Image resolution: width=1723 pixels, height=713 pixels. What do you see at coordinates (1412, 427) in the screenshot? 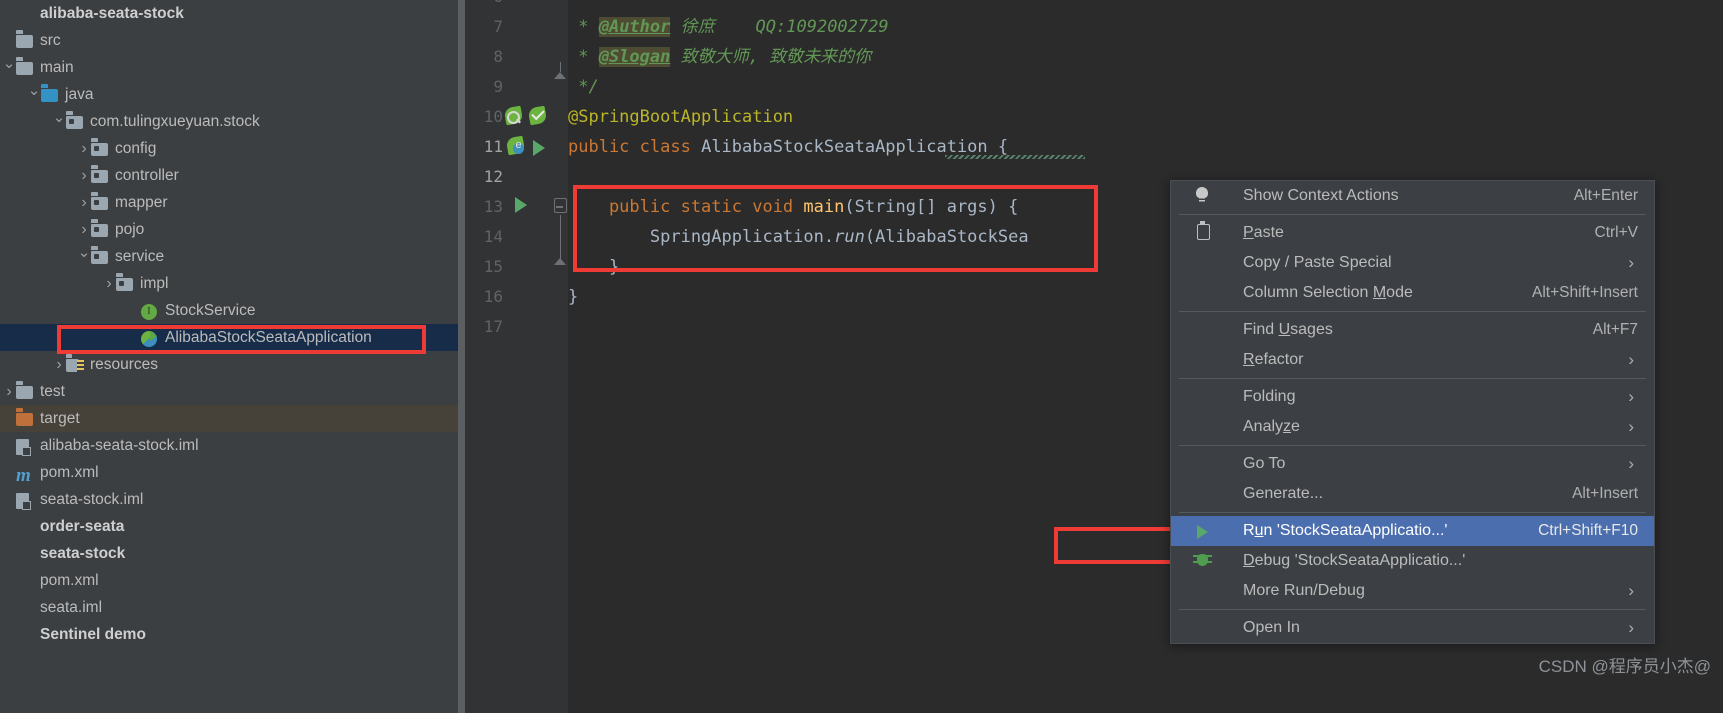
I see `menu-item-analyze: Analyze ›` at bounding box center [1412, 427].